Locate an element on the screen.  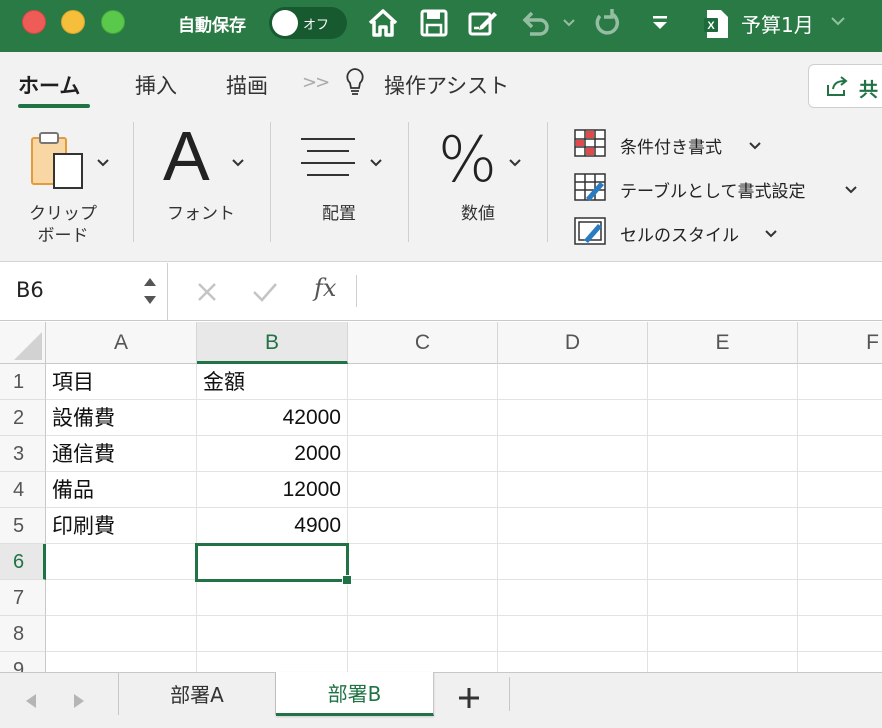
title-chevron-down-icon is located at coordinates (838, 21).